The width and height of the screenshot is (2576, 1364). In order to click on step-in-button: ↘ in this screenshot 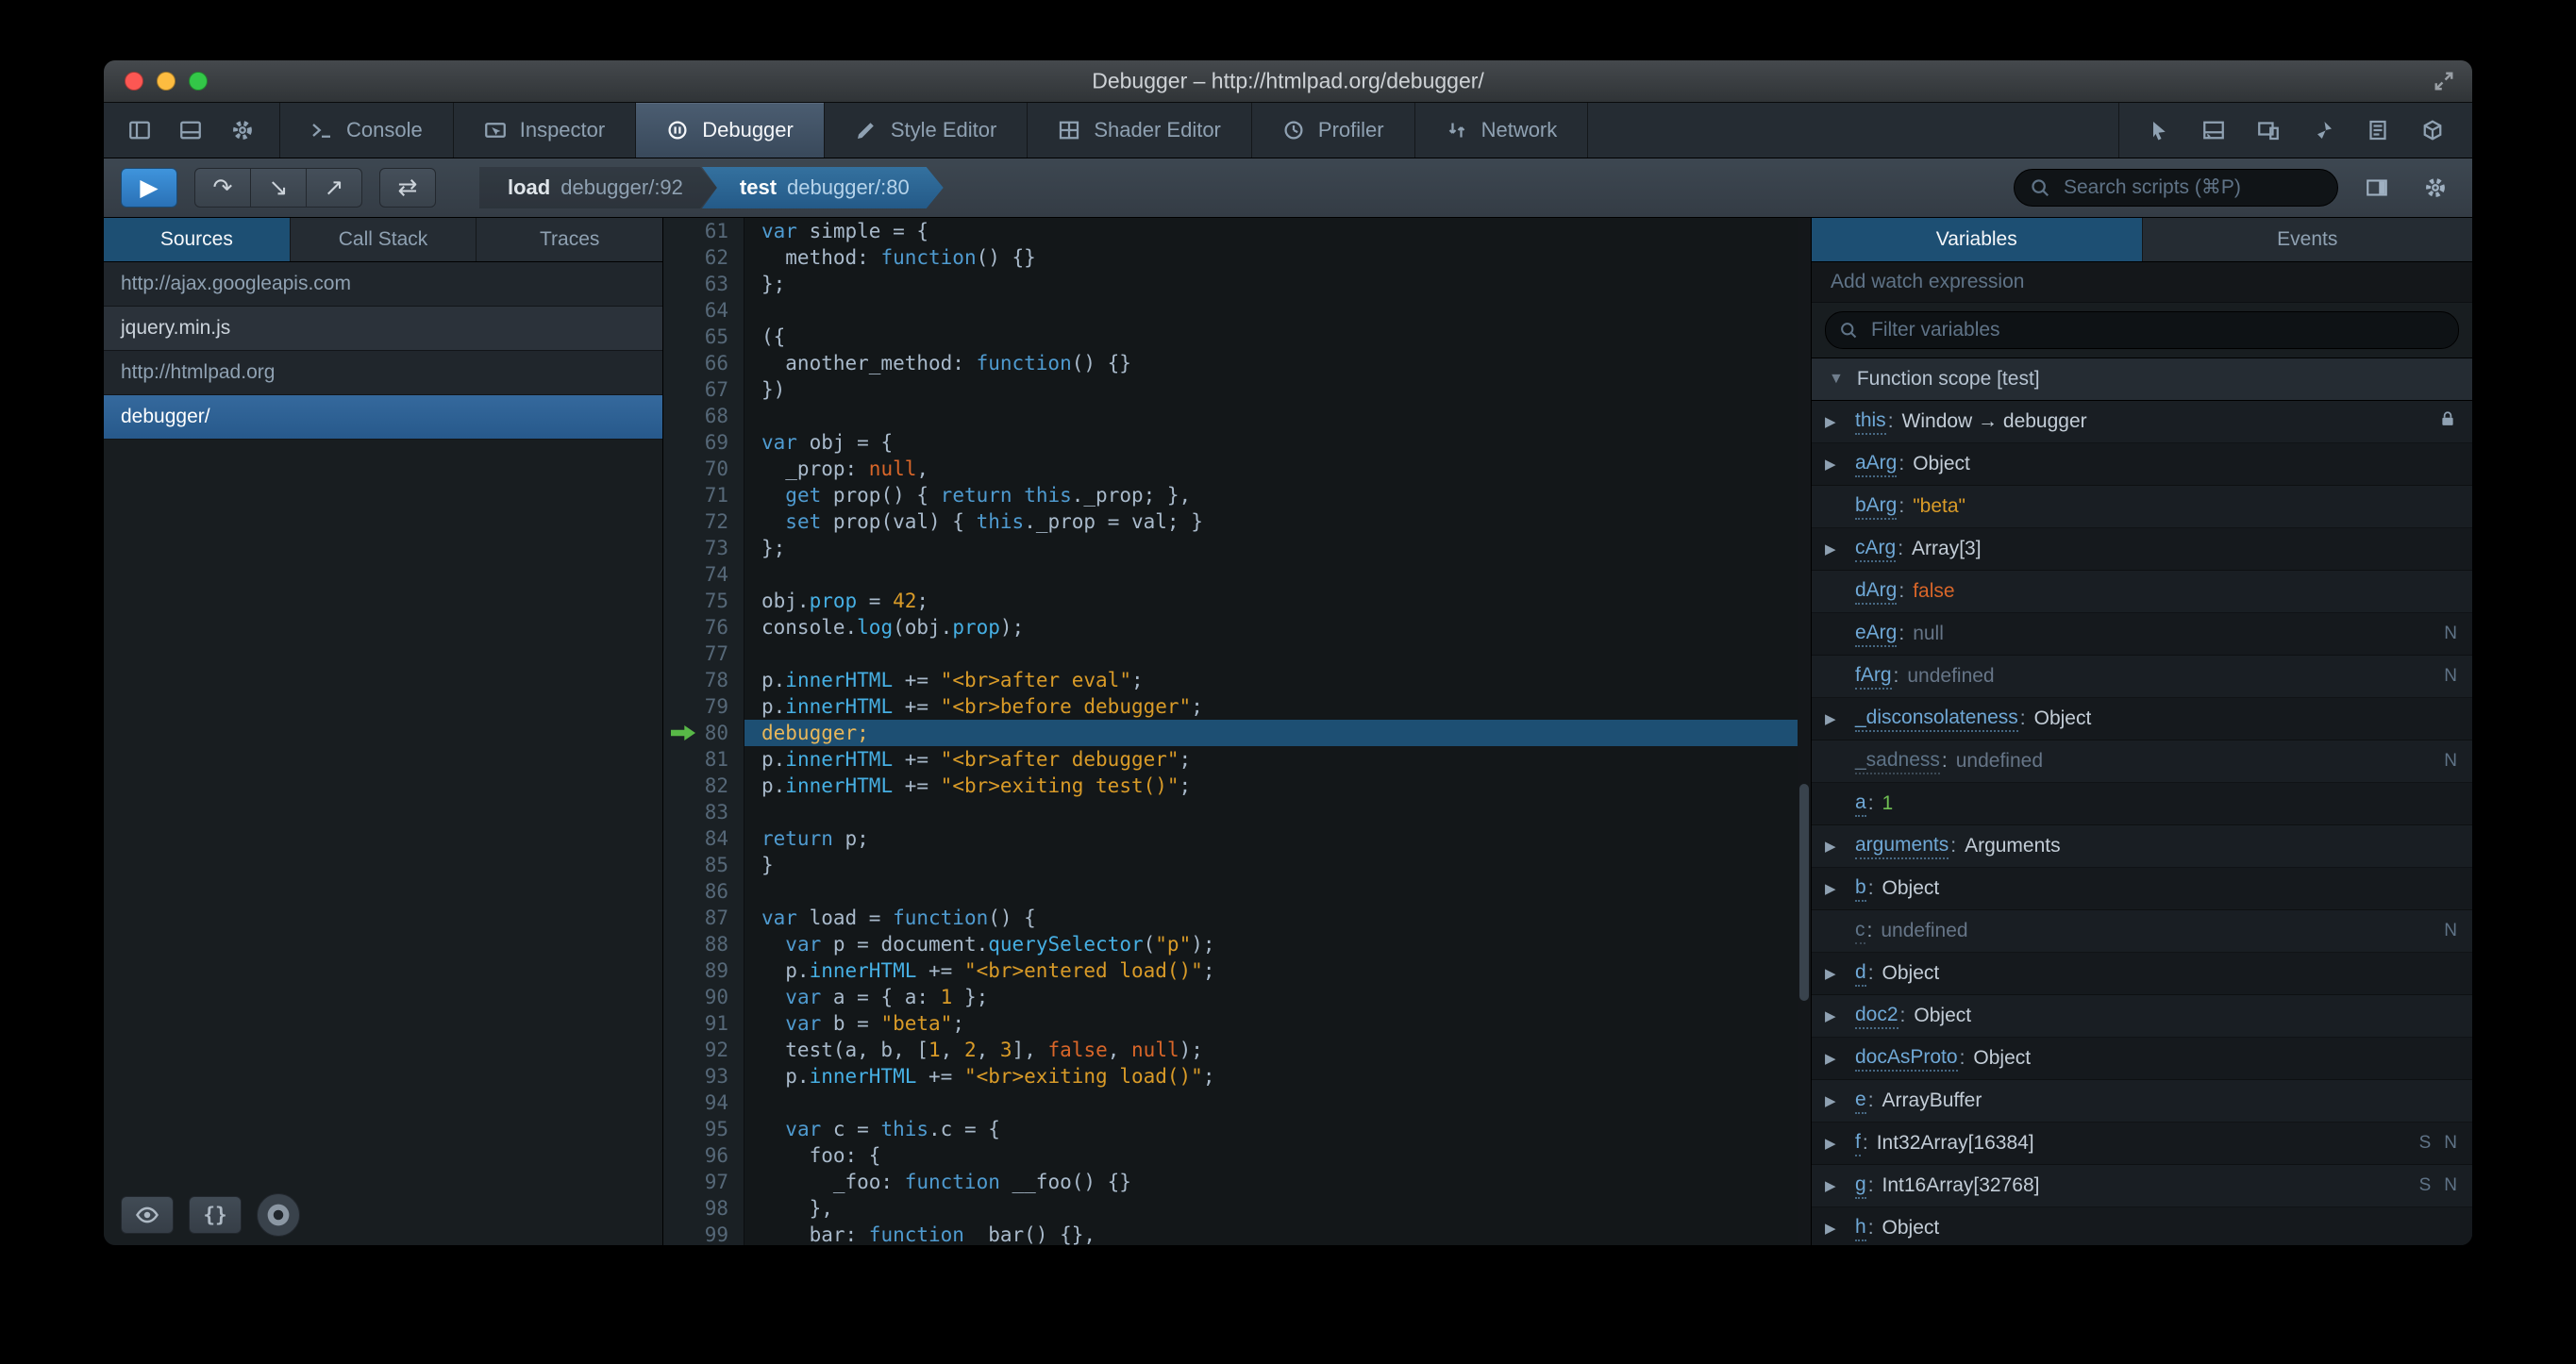, I will do `click(278, 188)`.